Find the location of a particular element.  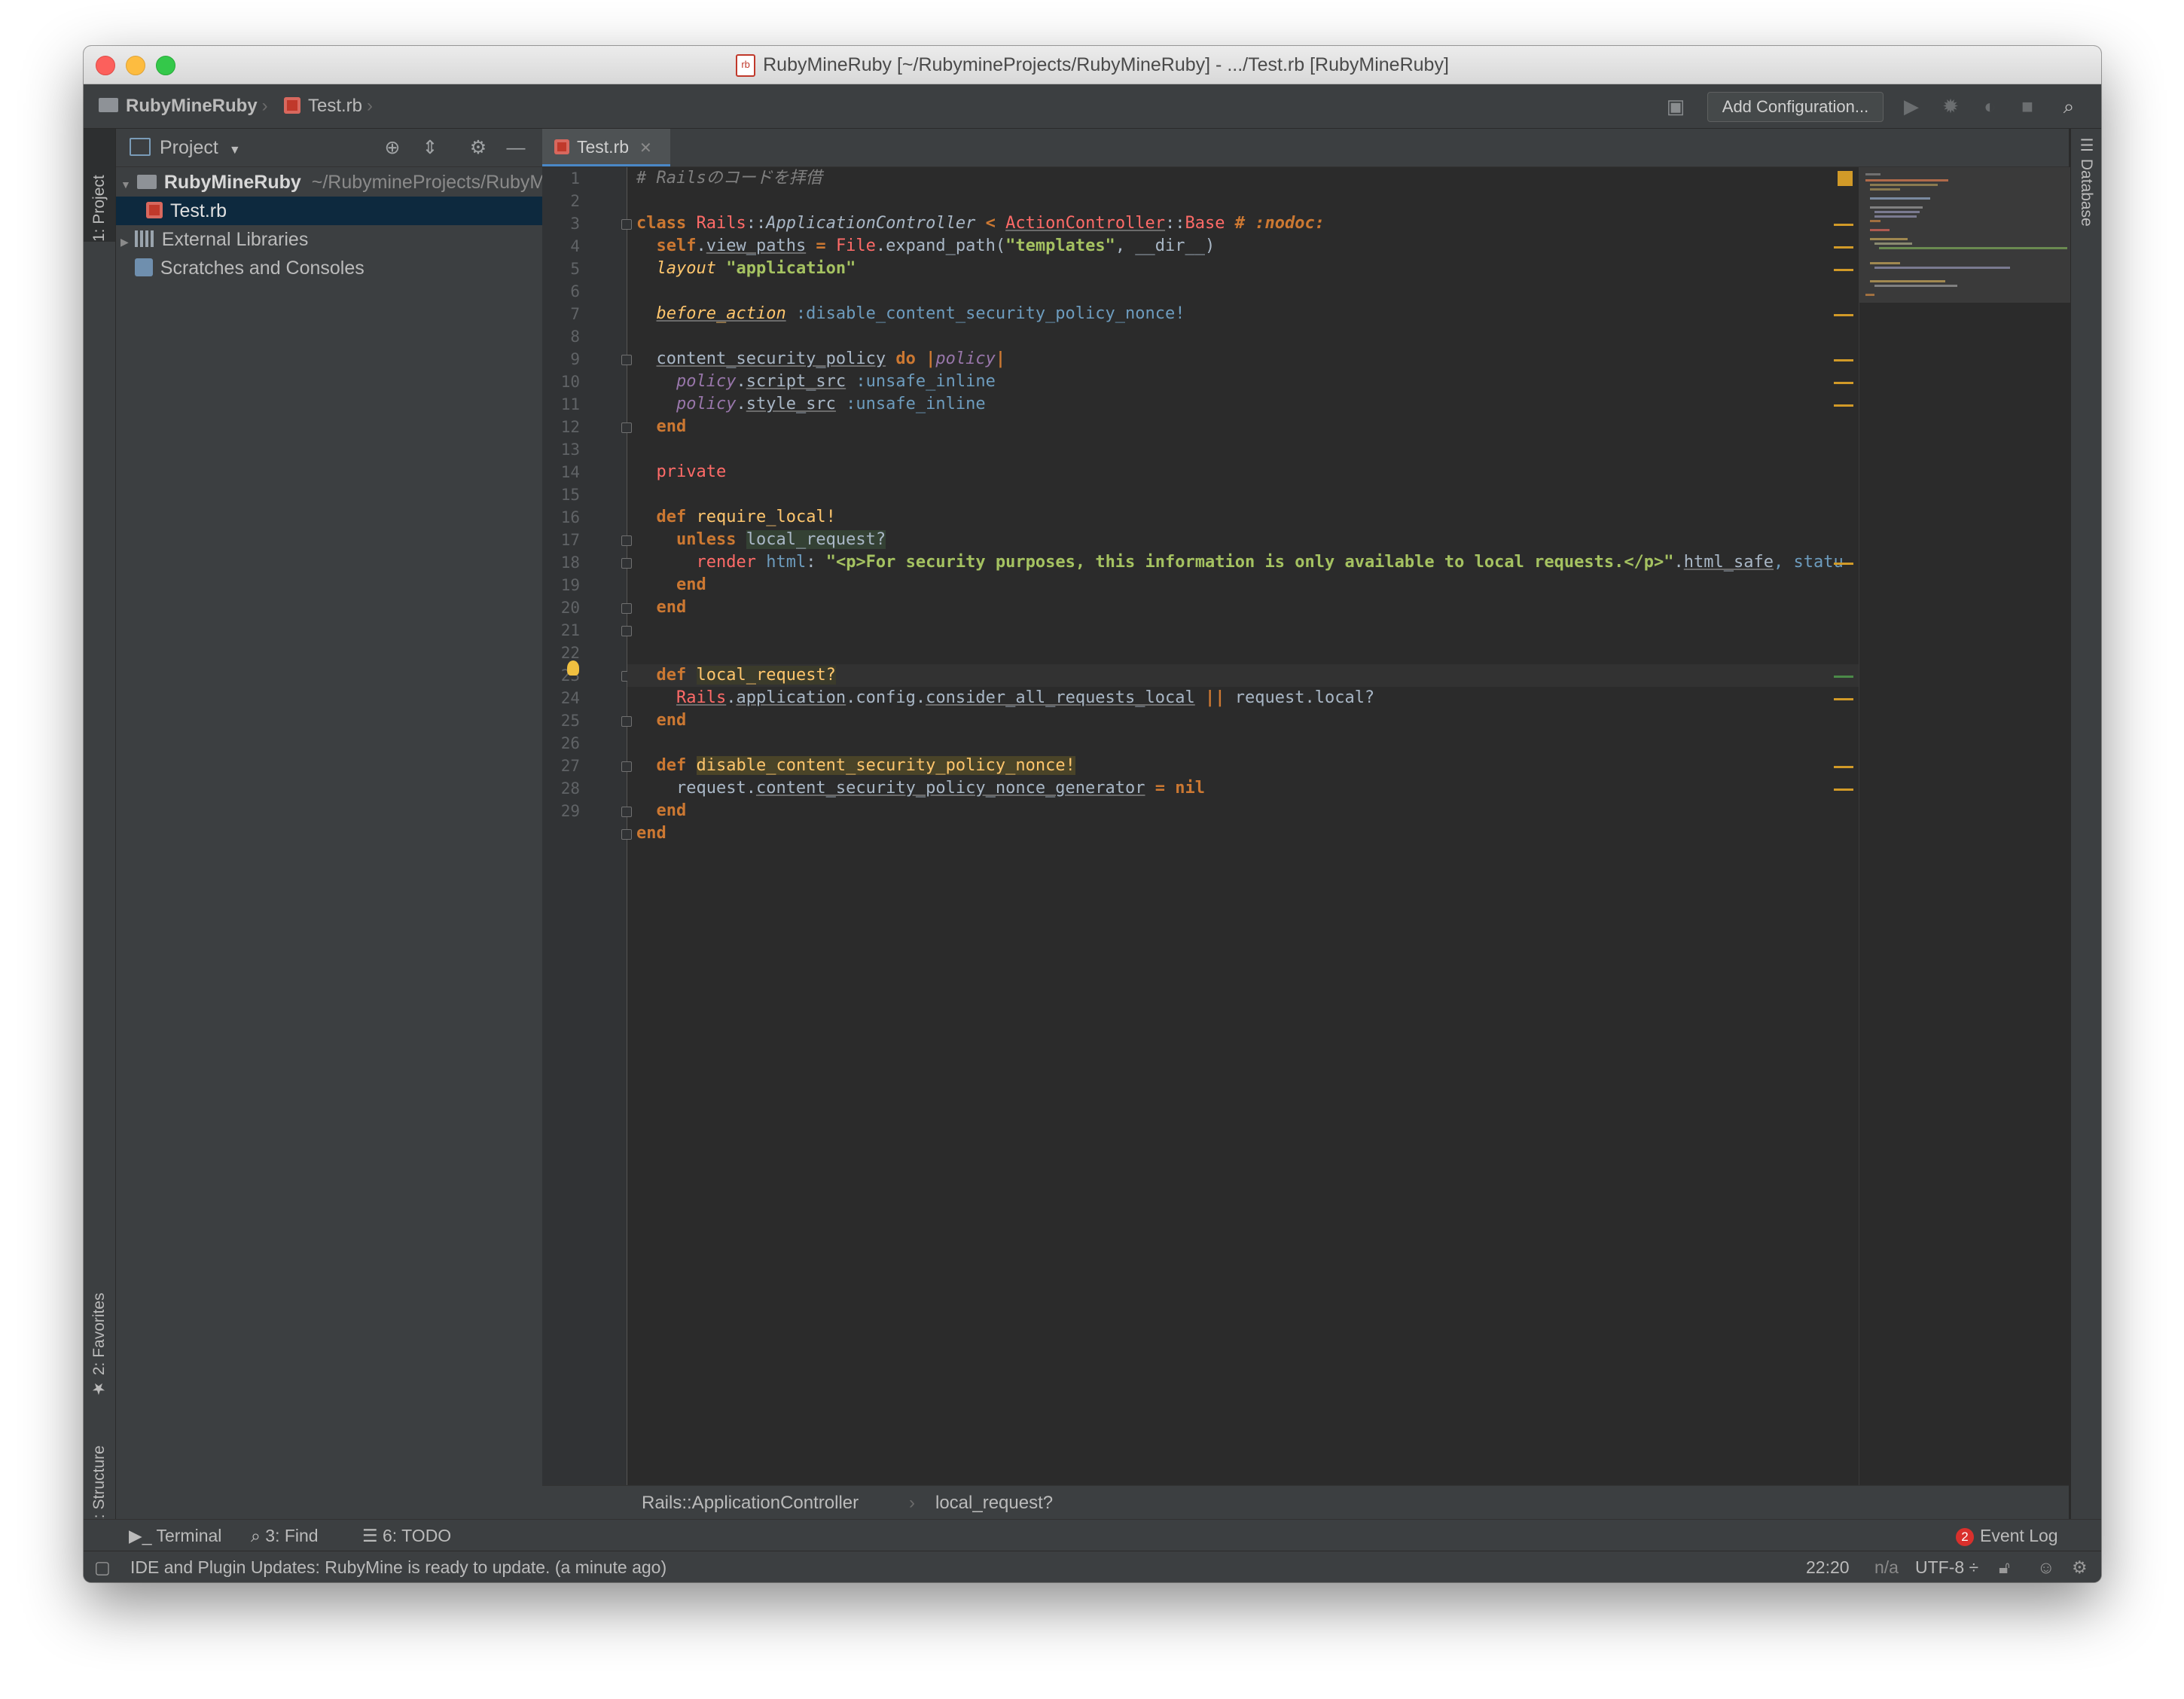

line-separator: n/a is located at coordinates (1886, 1566).